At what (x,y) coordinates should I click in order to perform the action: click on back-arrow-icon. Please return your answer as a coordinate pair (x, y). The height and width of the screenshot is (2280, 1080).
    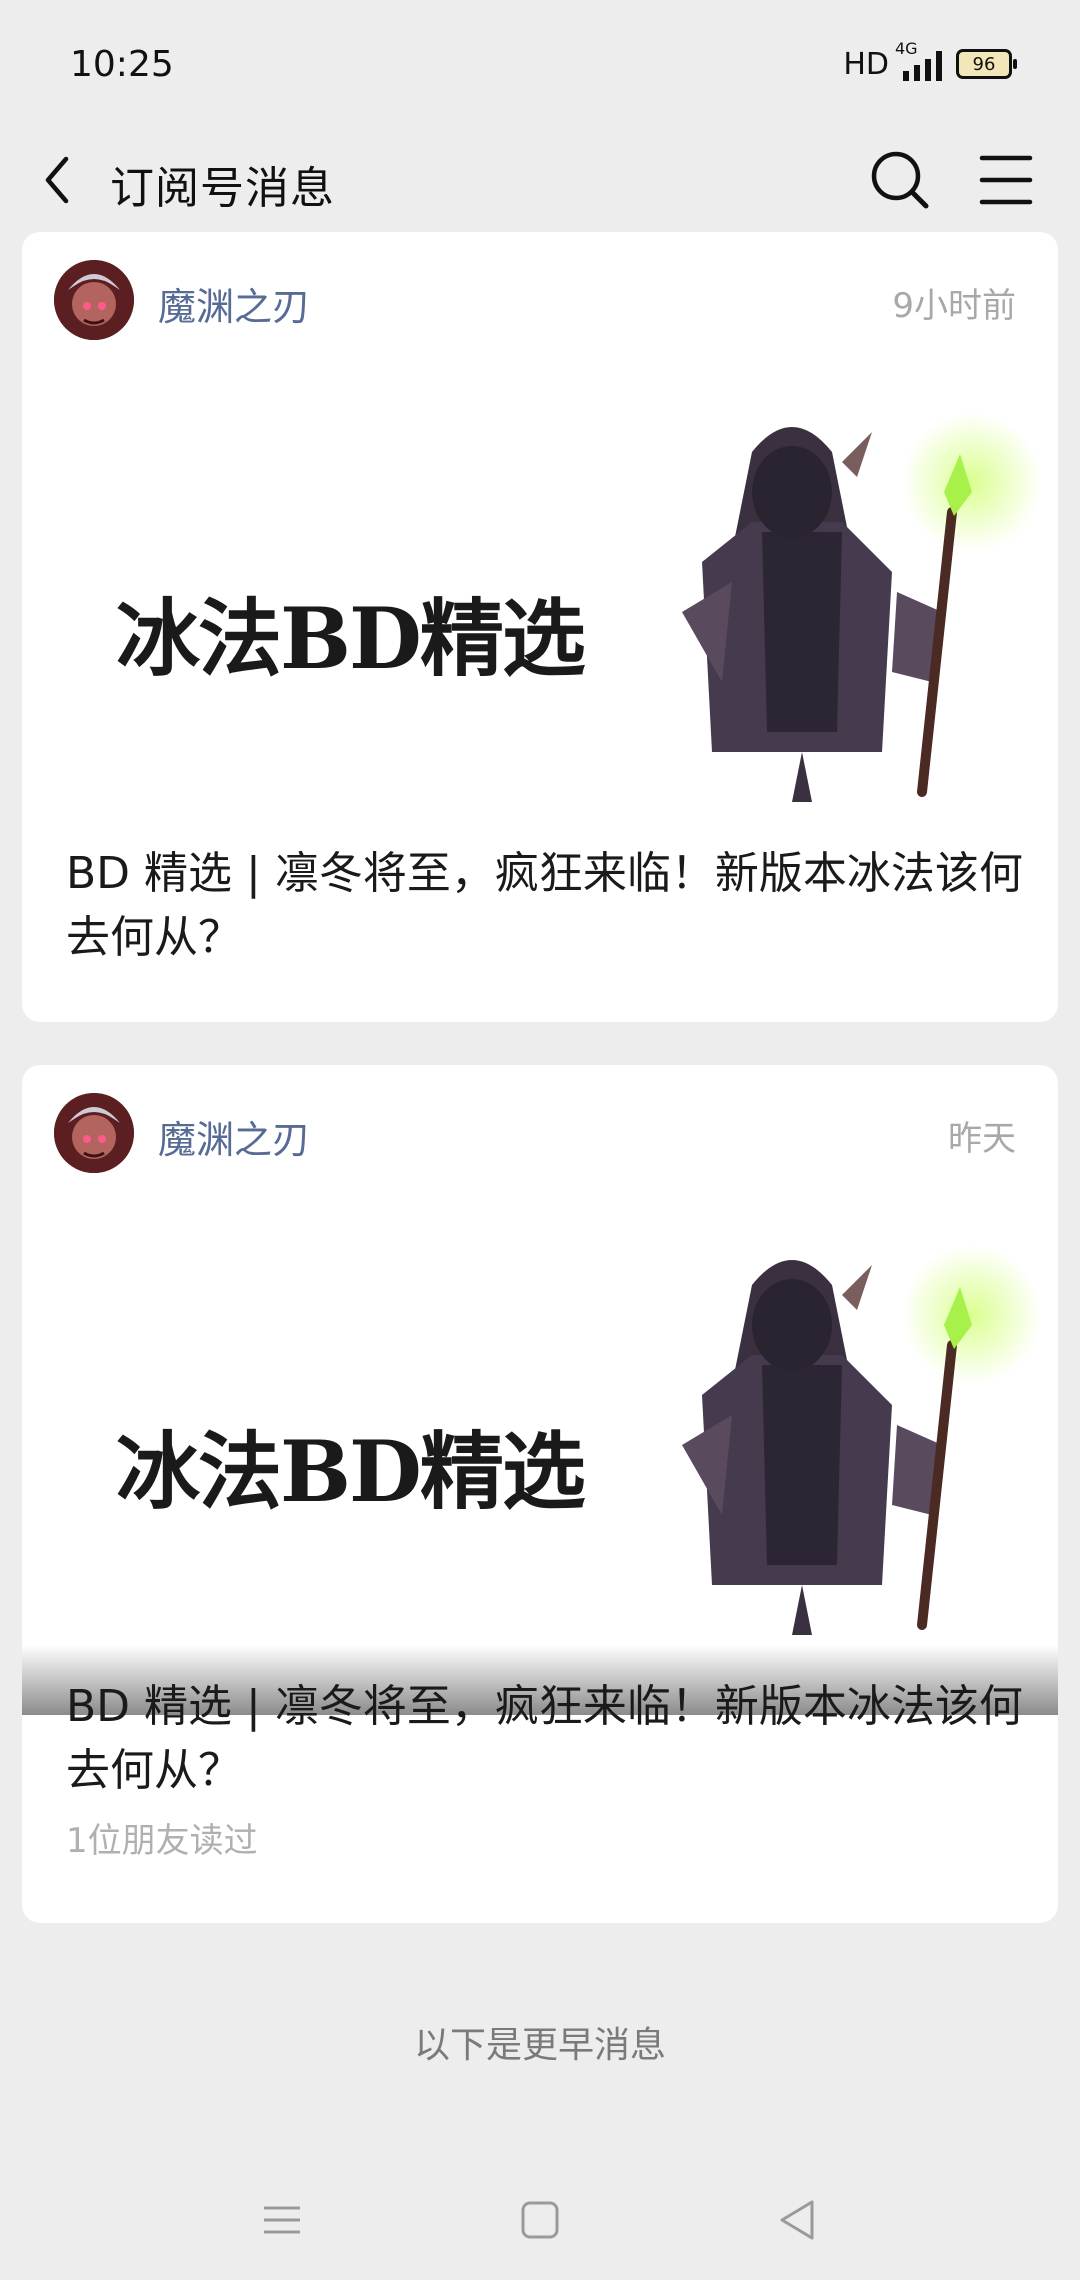
    Looking at the image, I should click on (57, 180).